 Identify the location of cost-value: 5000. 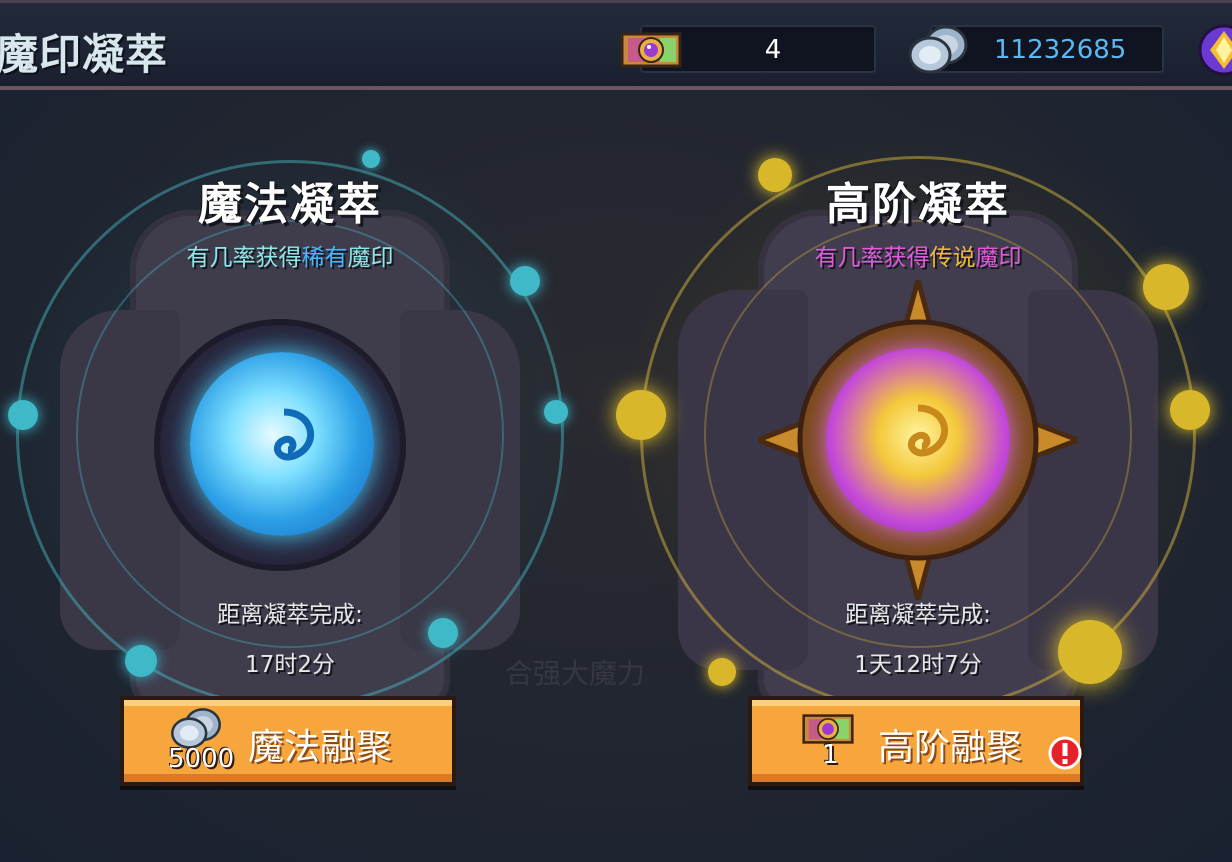
(201, 759).